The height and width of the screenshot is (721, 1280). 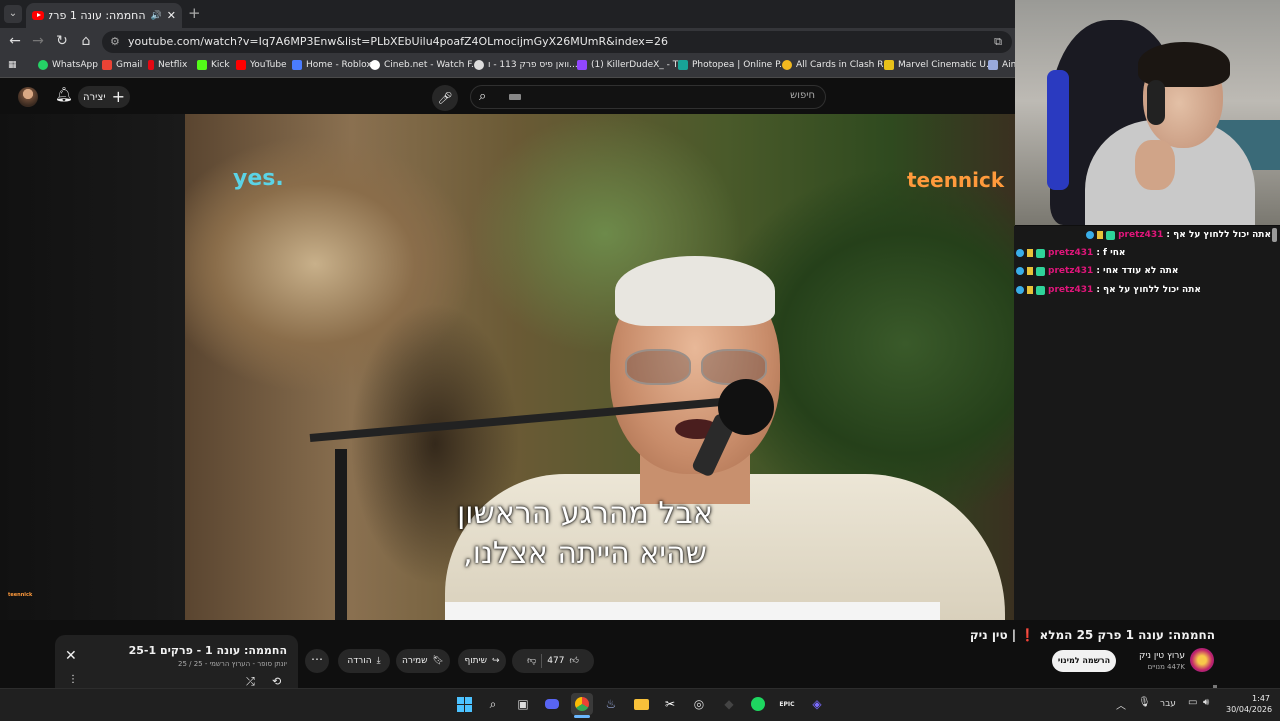 I want to click on like-dislike-group: 👎︎ 477 👍︎, so click(x=553, y=661).